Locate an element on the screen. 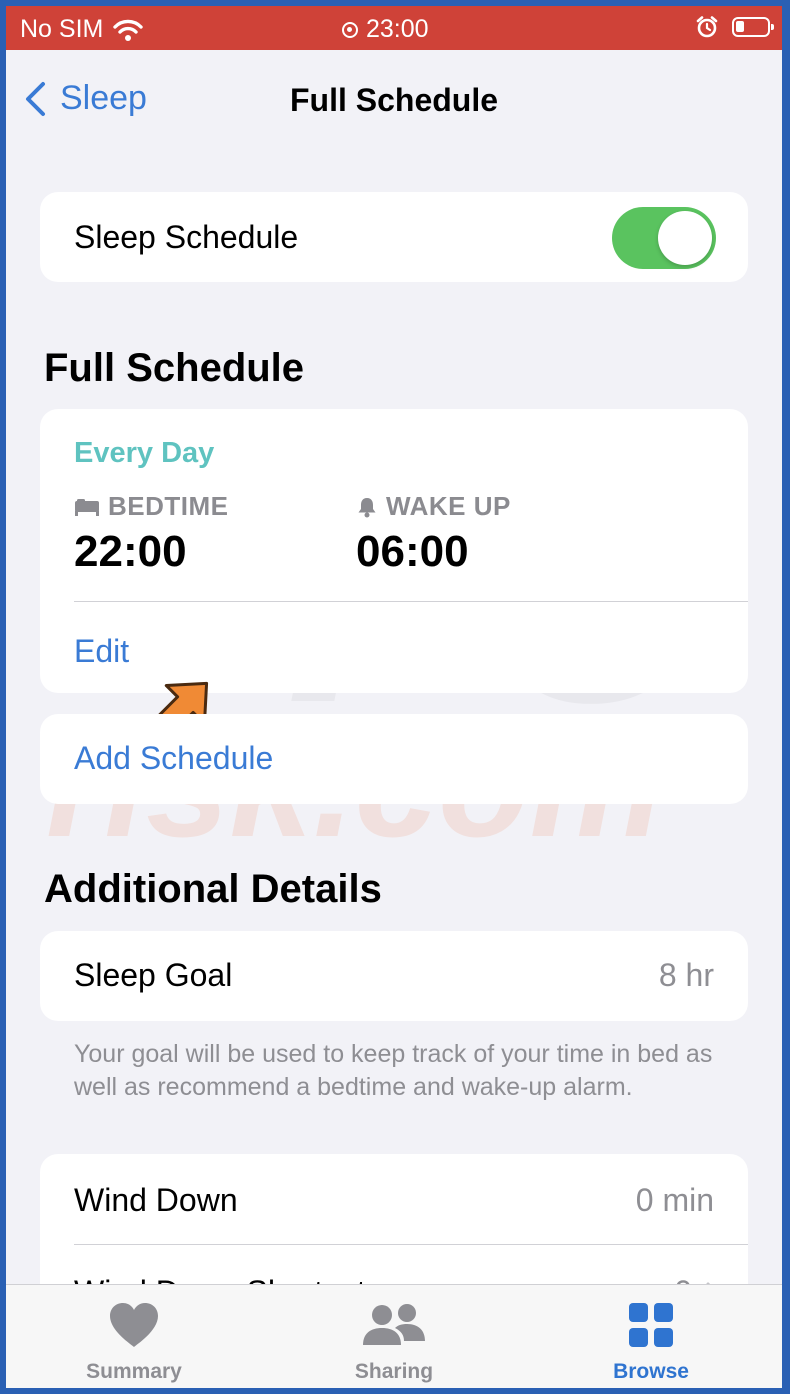  tab-browse-label: Browse is located at coordinates (651, 1371).